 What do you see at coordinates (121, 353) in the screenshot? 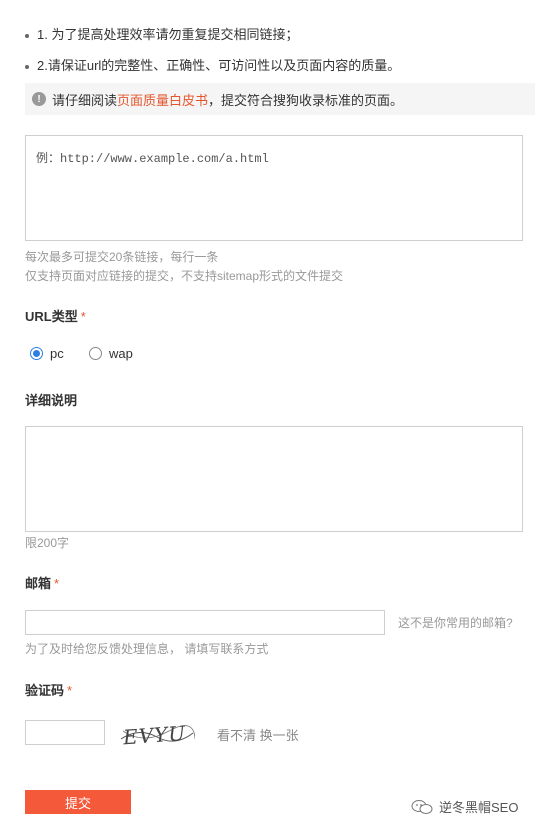
I see `radio-wap-label: wap` at bounding box center [121, 353].